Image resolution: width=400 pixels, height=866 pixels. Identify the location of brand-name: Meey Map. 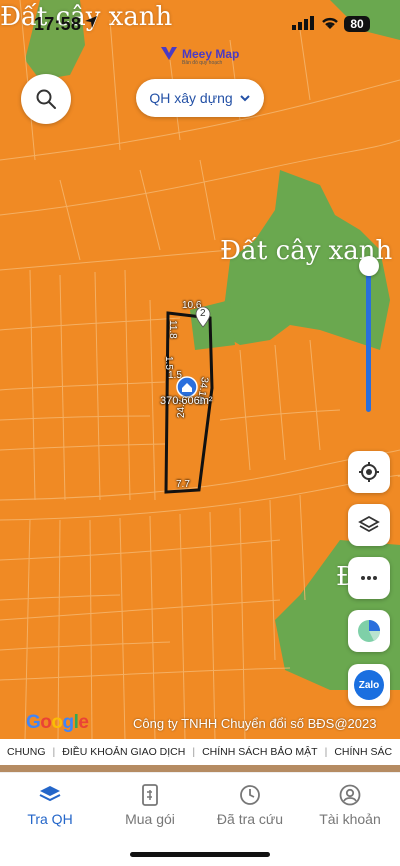
(211, 54).